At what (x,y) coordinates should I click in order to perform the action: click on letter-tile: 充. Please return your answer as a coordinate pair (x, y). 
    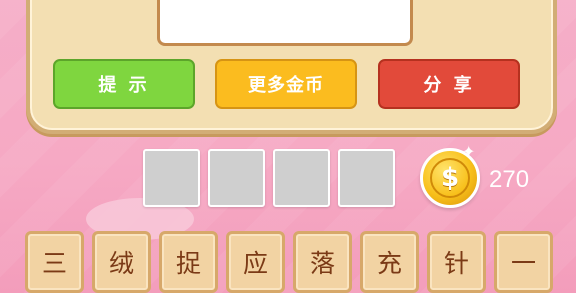
    Looking at the image, I should click on (389, 262).